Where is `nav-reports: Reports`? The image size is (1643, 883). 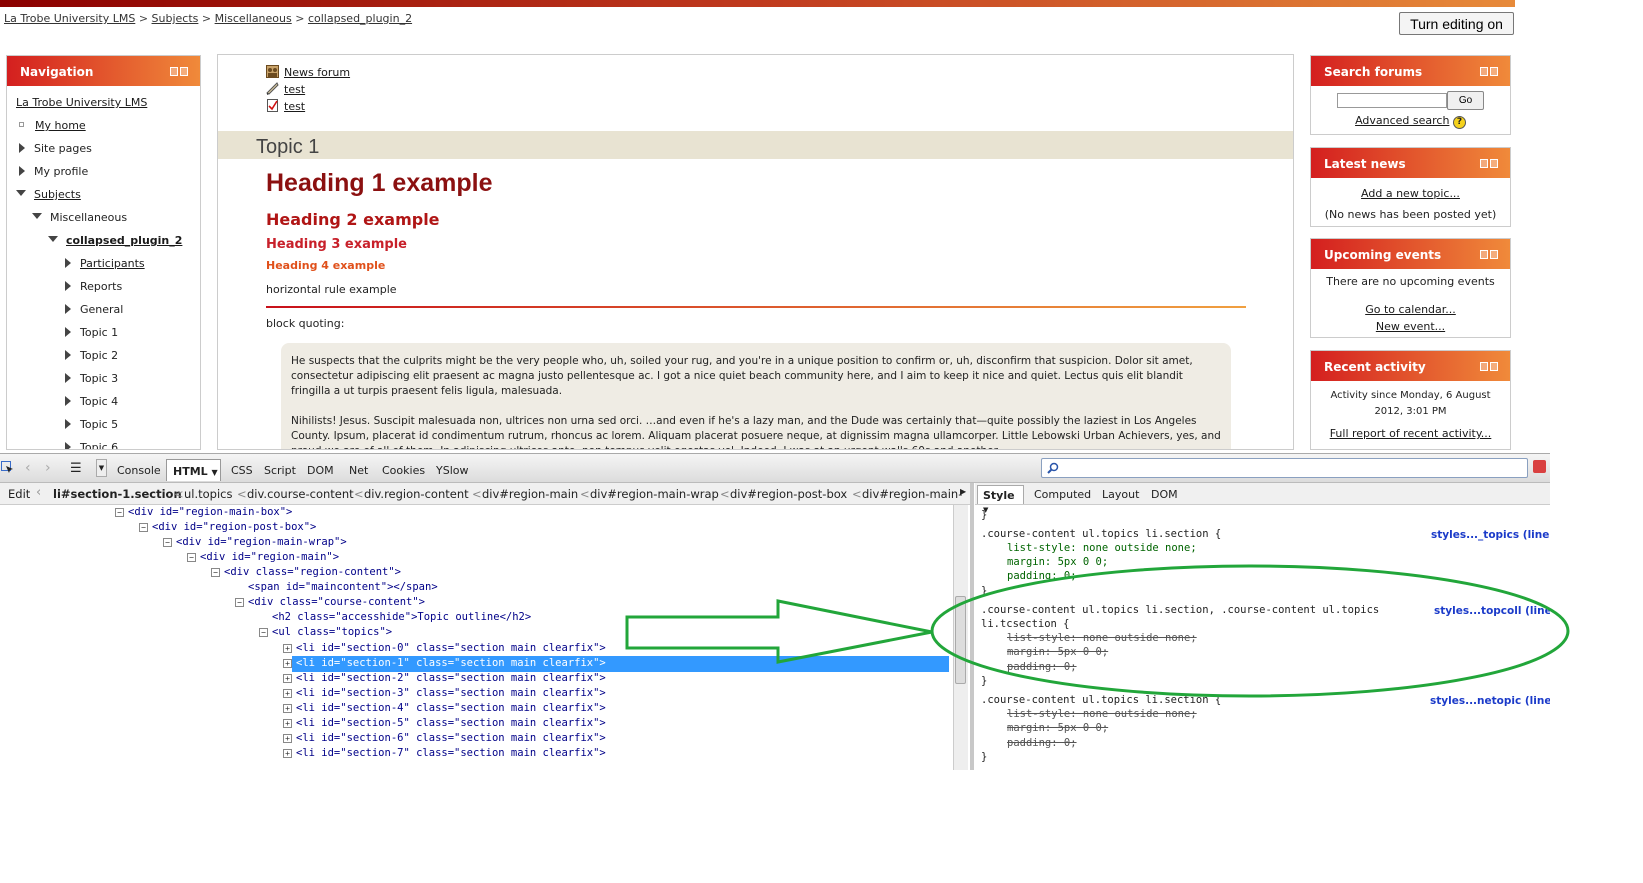
nav-reports: Reports is located at coordinates (101, 286).